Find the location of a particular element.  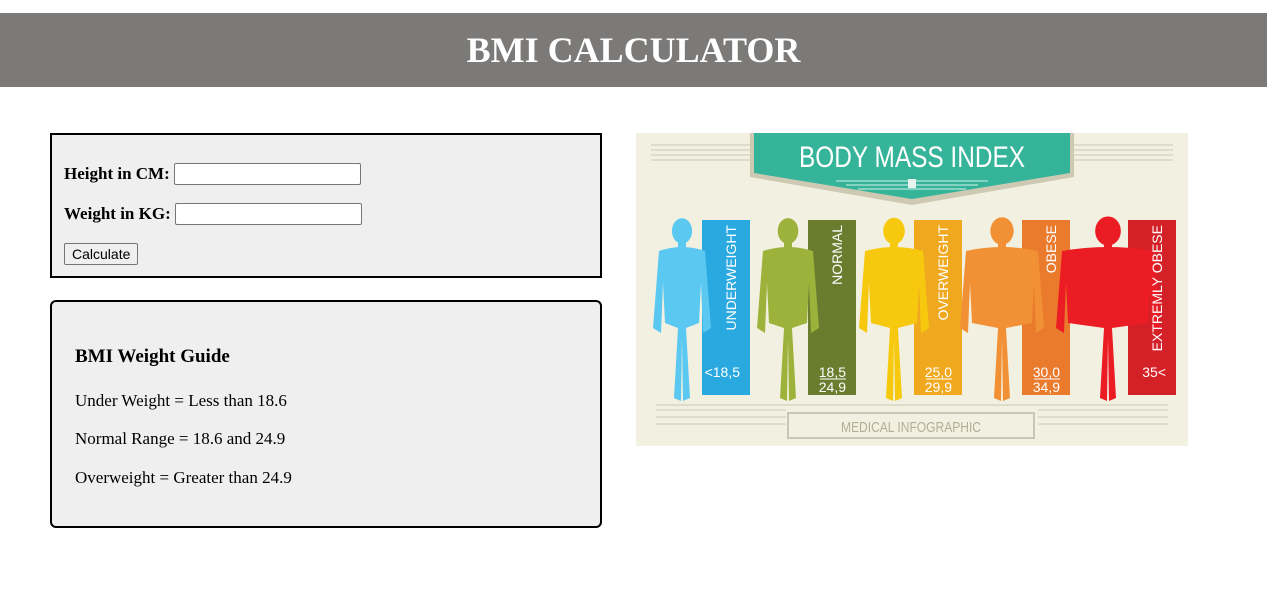

weight-label: Weight in KG: is located at coordinates (117, 213).